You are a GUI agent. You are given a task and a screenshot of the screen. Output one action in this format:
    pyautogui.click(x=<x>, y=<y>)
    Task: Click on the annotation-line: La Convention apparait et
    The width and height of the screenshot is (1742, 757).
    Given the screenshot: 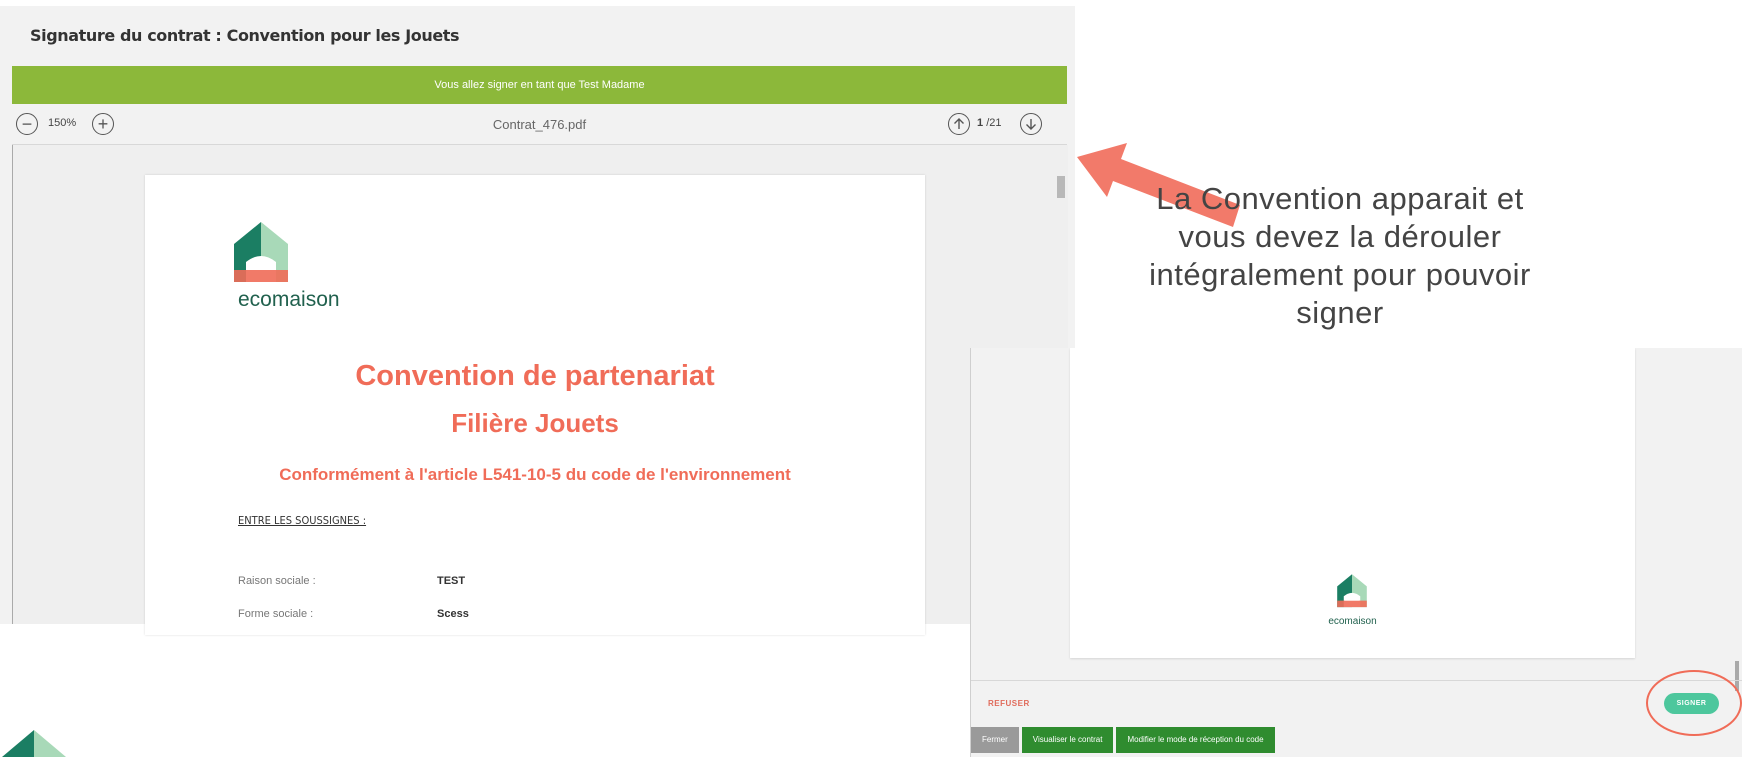 What is the action you would take?
    pyautogui.click(x=1340, y=198)
    